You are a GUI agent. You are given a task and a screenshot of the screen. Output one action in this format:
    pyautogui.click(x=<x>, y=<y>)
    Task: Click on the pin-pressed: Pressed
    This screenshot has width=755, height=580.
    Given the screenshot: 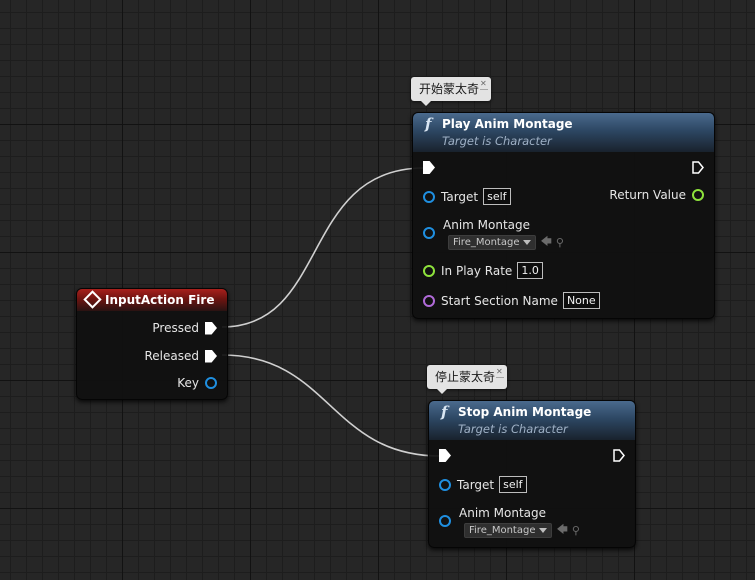 What is the action you would take?
    pyautogui.click(x=184, y=328)
    